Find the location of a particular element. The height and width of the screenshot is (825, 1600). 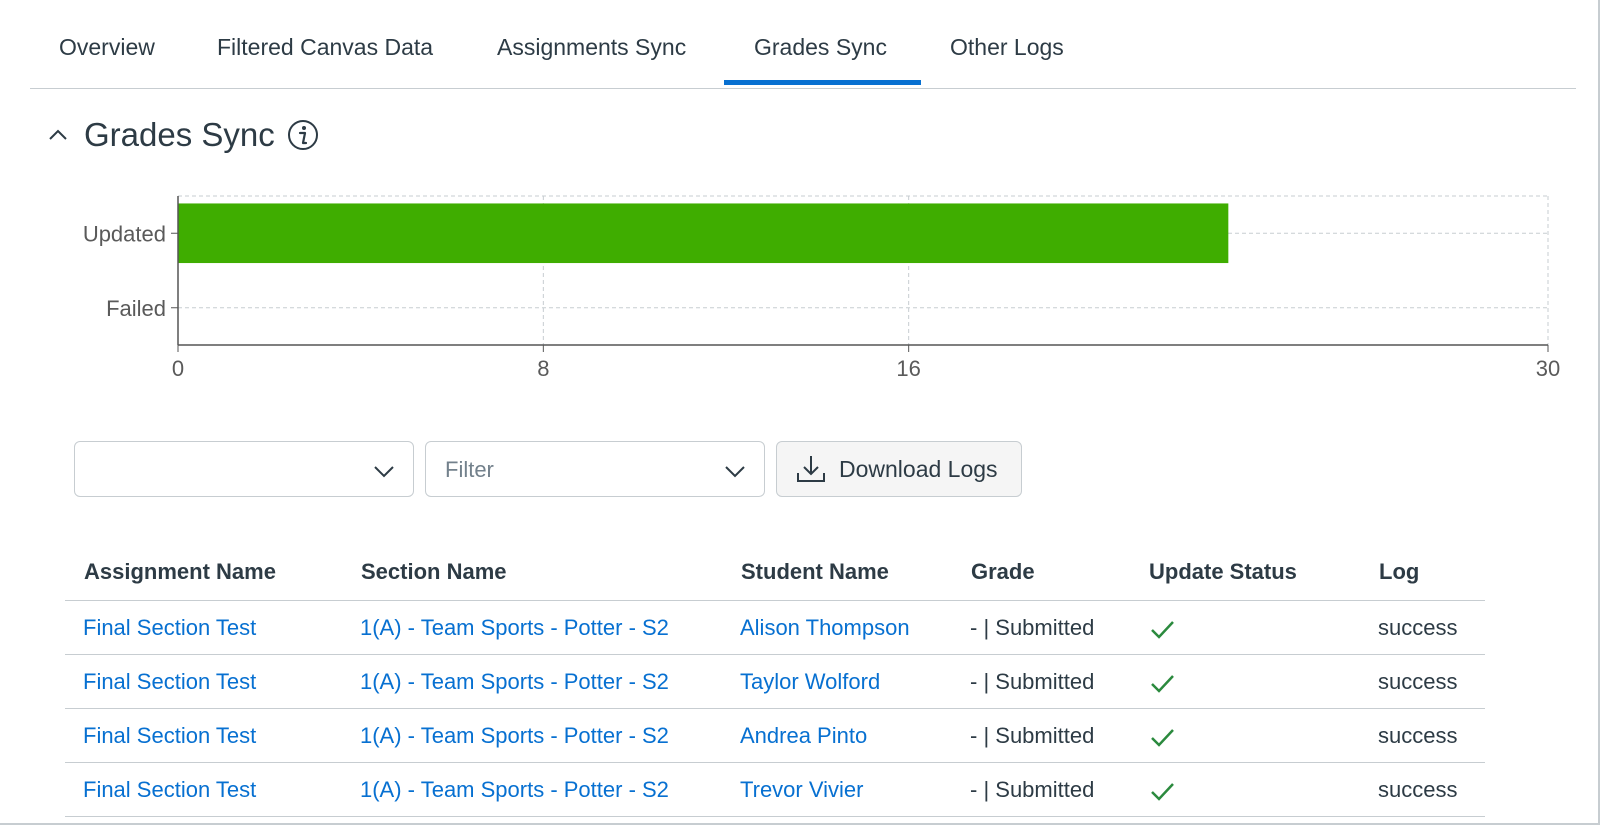

download-icon is located at coordinates (811, 469).